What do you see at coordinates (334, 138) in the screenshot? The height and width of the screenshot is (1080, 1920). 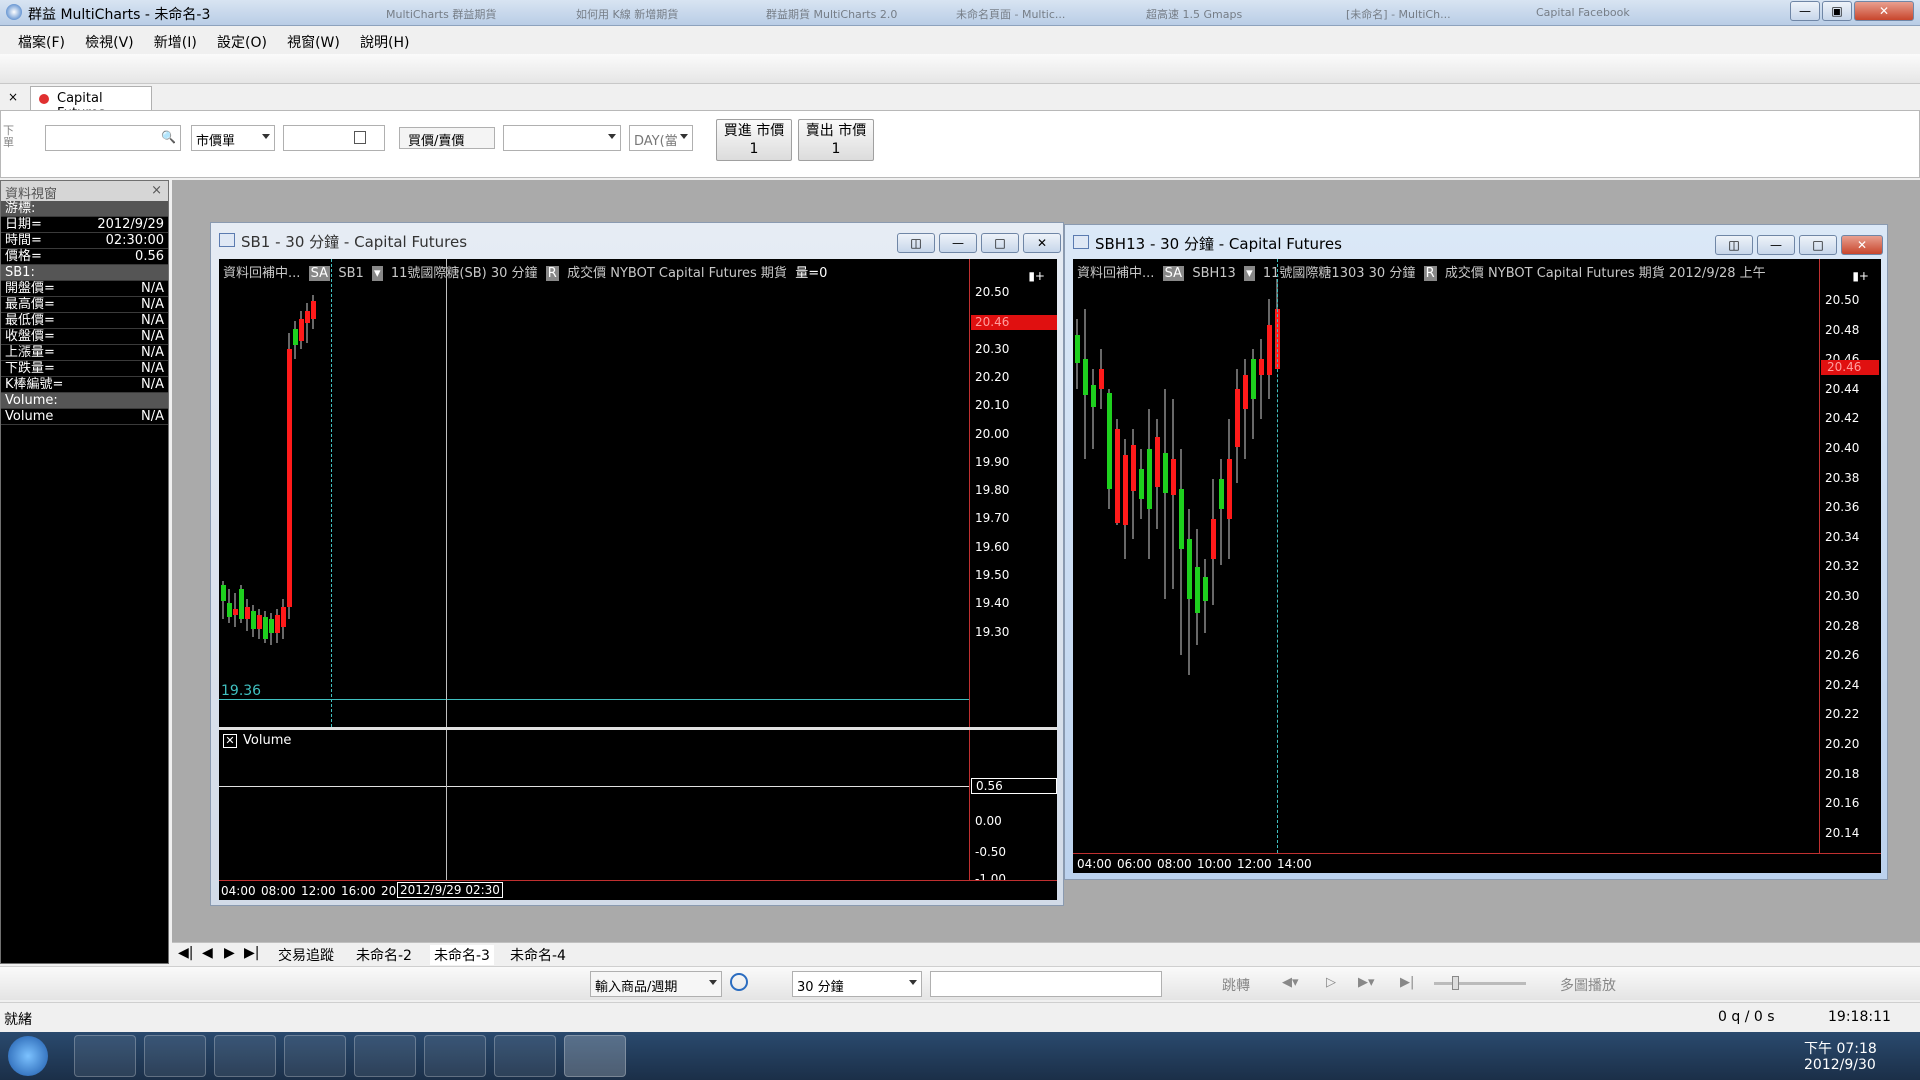 I see `price-stepper` at bounding box center [334, 138].